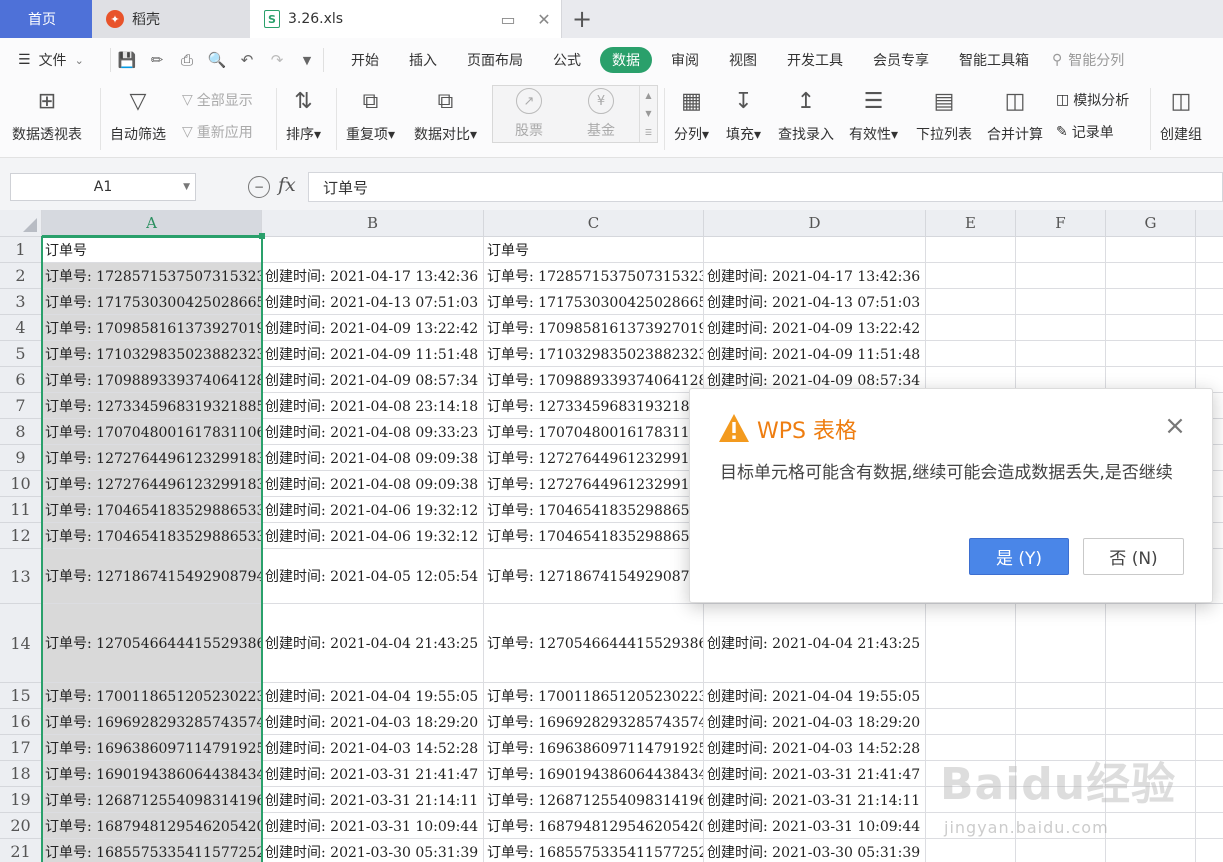 This screenshot has height=862, width=1223. I want to click on formula-input: 订单号, so click(765, 187).